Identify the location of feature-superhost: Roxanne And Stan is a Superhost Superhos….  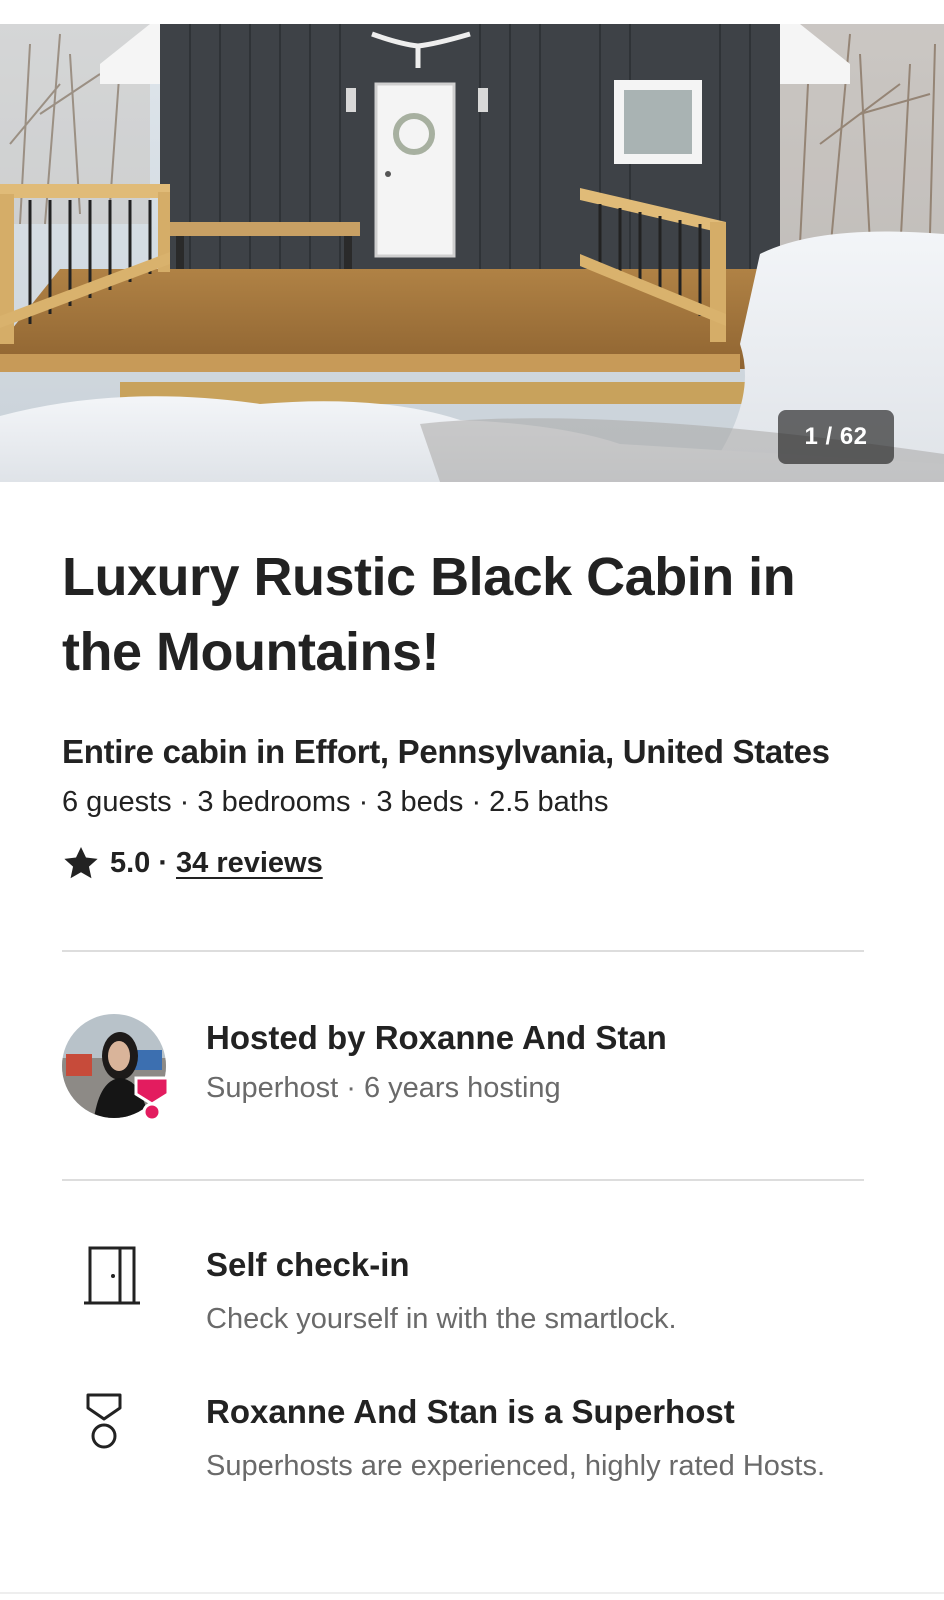
(463, 1462).